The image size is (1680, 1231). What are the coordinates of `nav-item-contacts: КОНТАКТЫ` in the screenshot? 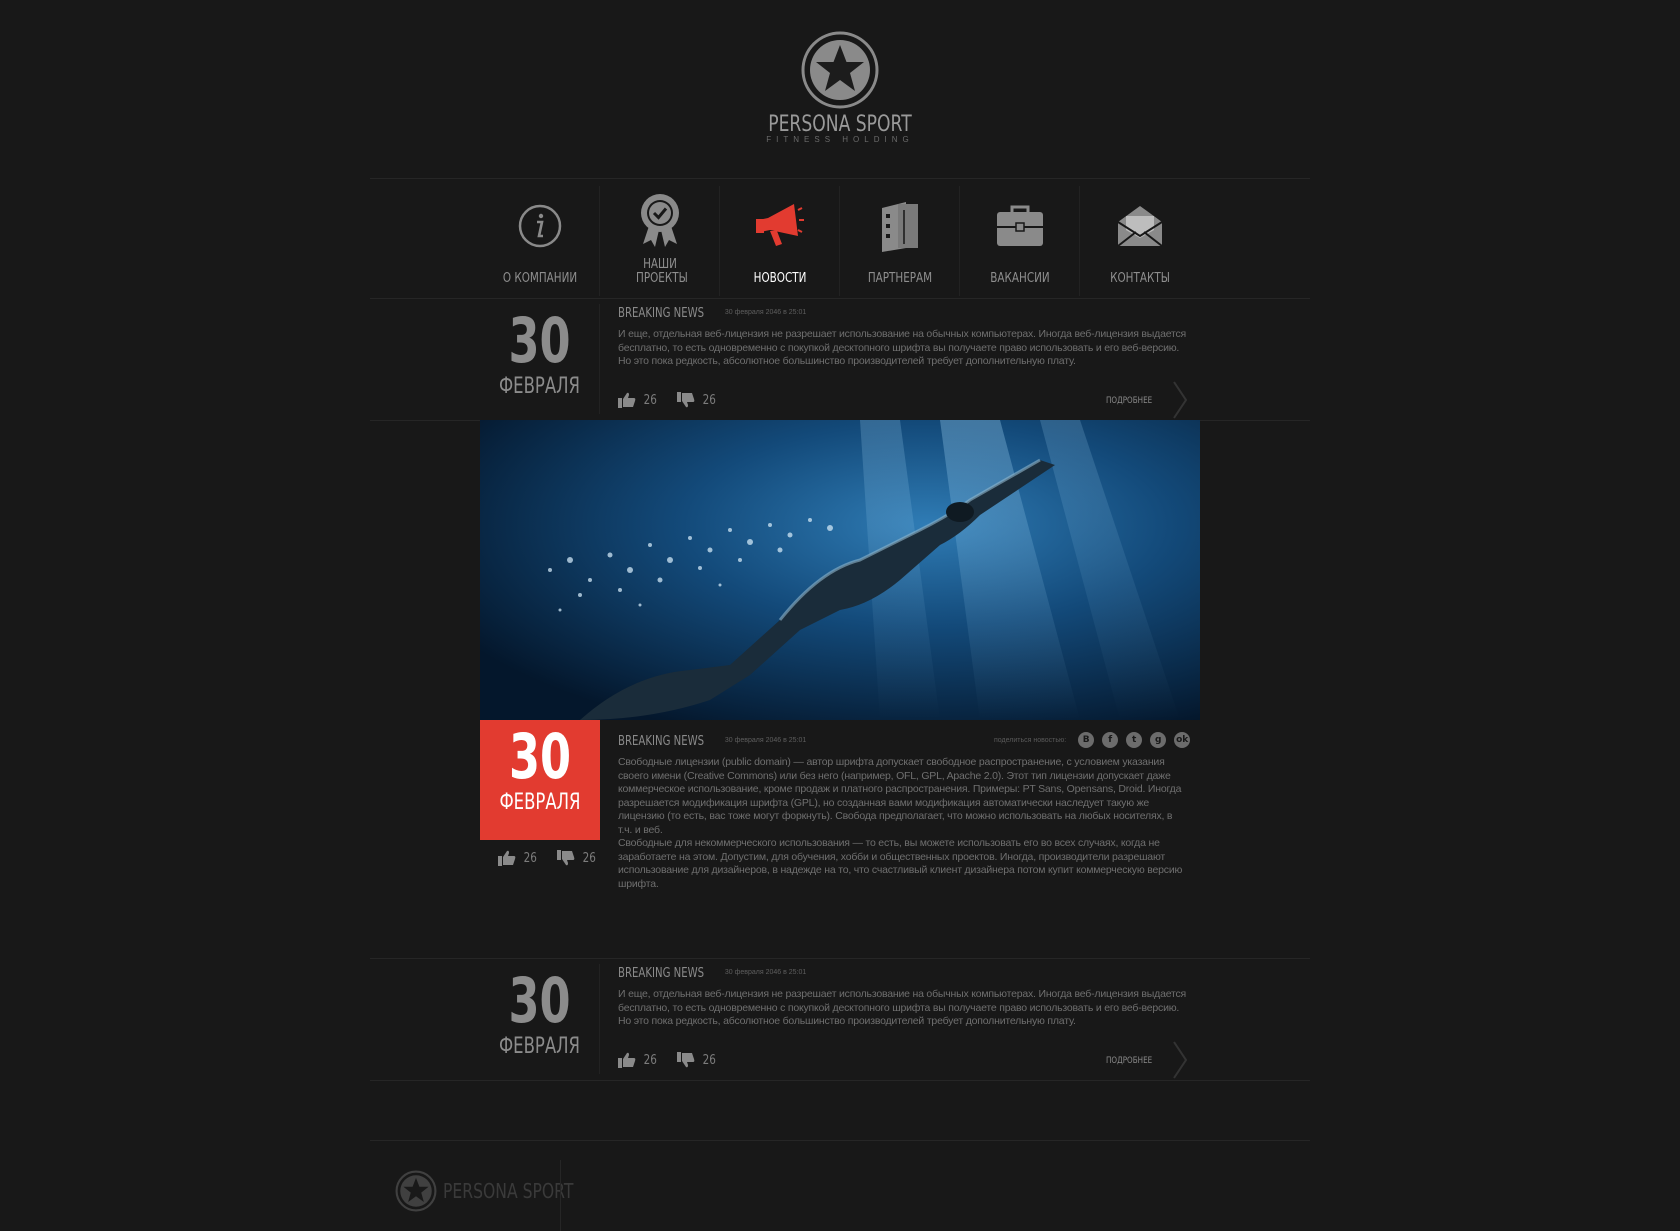 It's located at (1140, 241).